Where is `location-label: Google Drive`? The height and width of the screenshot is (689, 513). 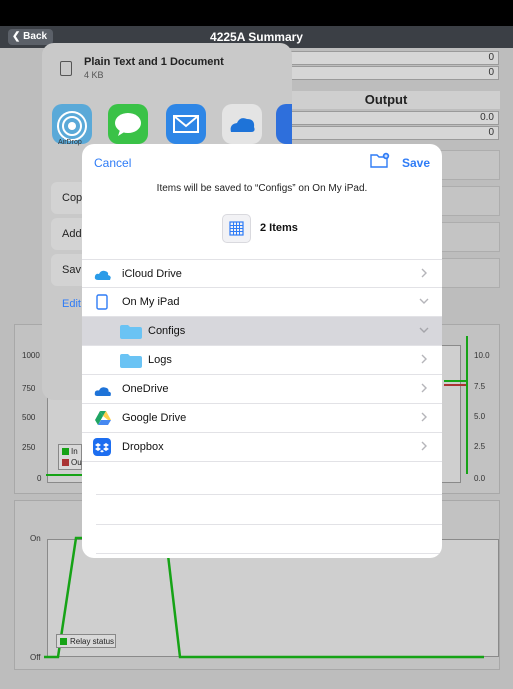 location-label: Google Drive is located at coordinates (154, 418).